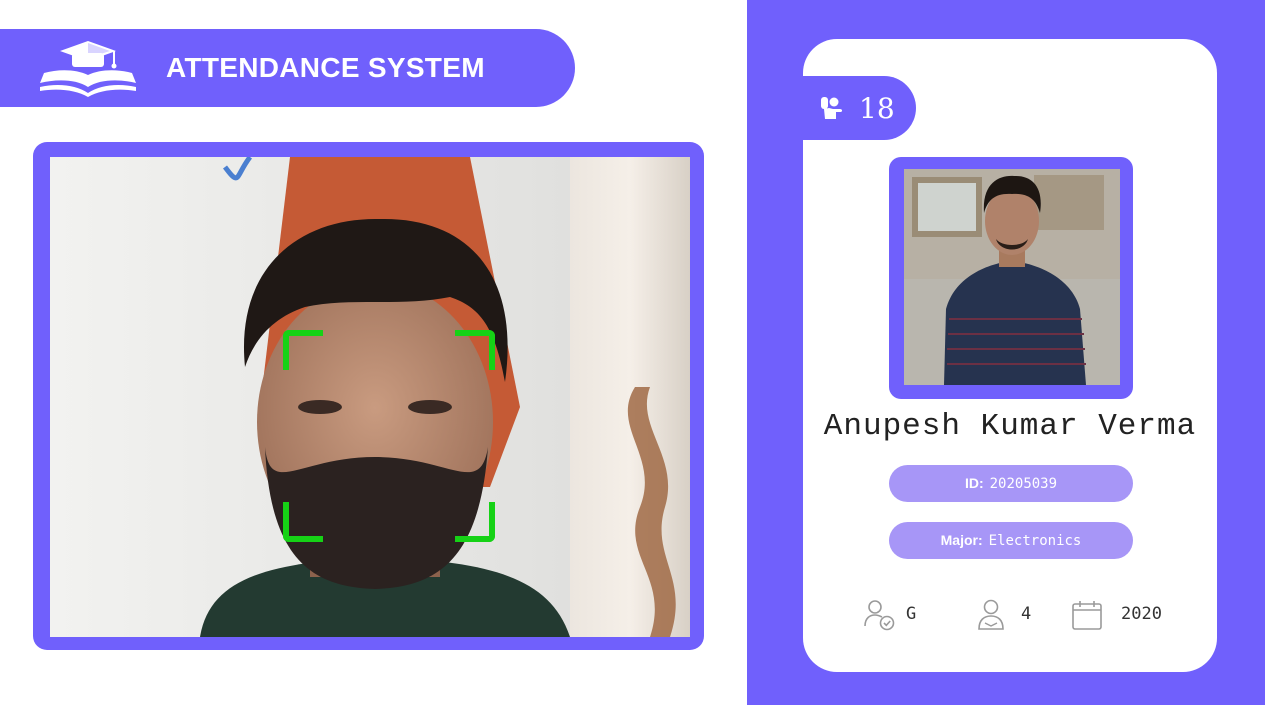 The height and width of the screenshot is (705, 1265). I want to click on attendance-count: 18, so click(877, 108).